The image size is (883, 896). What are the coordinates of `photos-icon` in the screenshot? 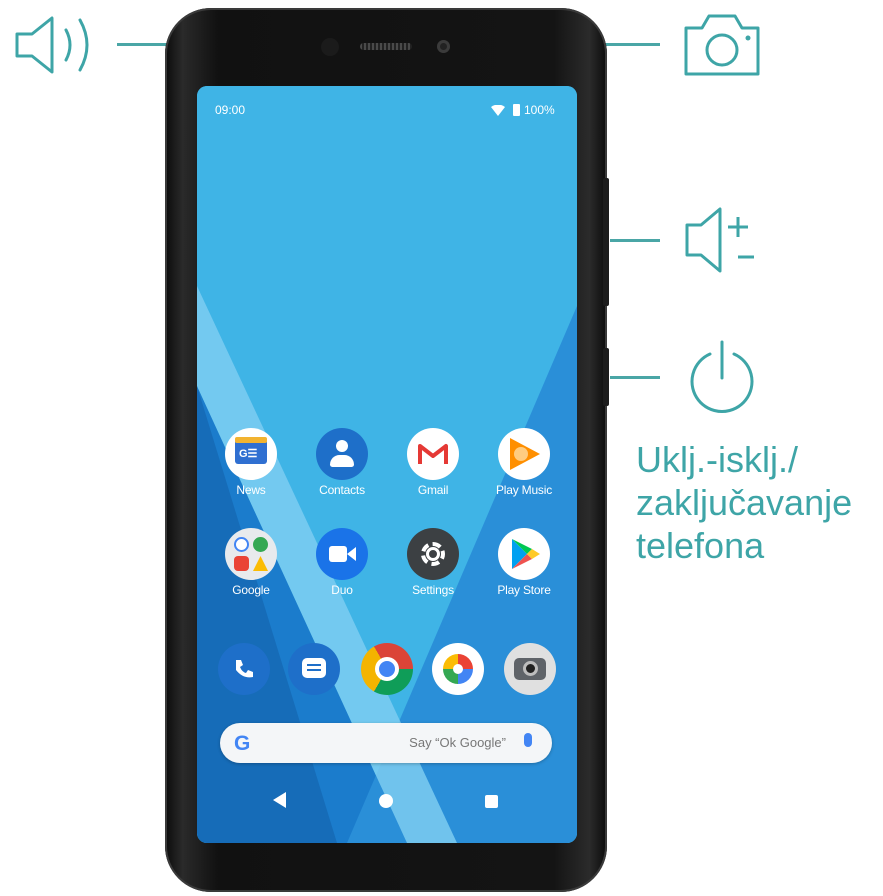 It's located at (458, 669).